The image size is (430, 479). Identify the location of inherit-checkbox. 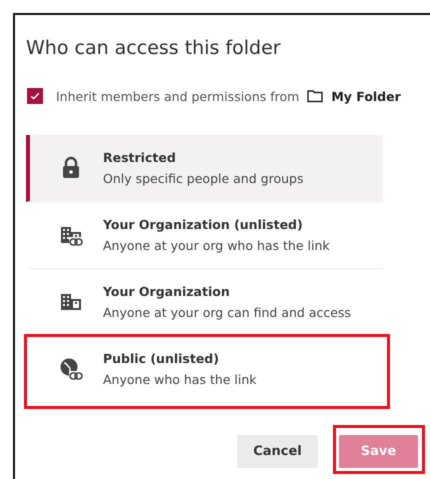
(35, 96).